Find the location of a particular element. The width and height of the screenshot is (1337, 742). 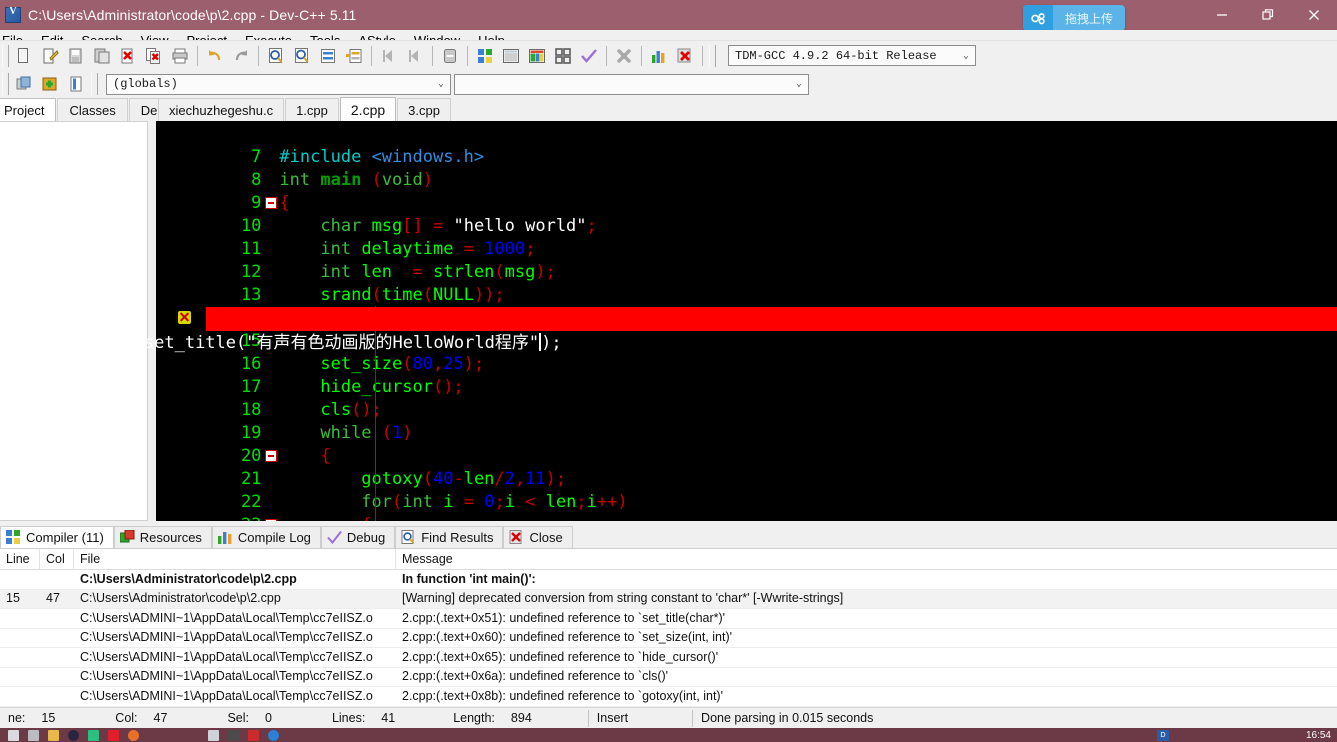

taskbar-clock: 16:54 is located at coordinates (1318, 735).